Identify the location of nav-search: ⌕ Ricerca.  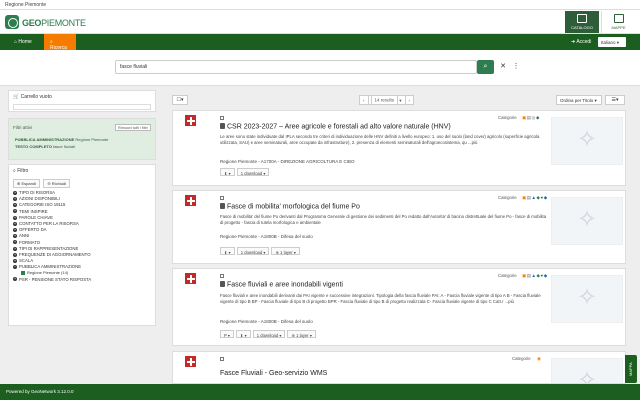
(60, 42).